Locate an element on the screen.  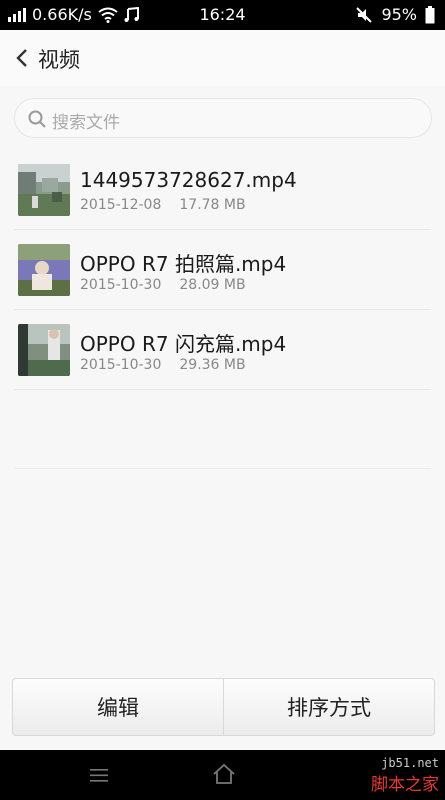
watermark: jb51.net 脚本之家 is located at coordinates (405, 775).